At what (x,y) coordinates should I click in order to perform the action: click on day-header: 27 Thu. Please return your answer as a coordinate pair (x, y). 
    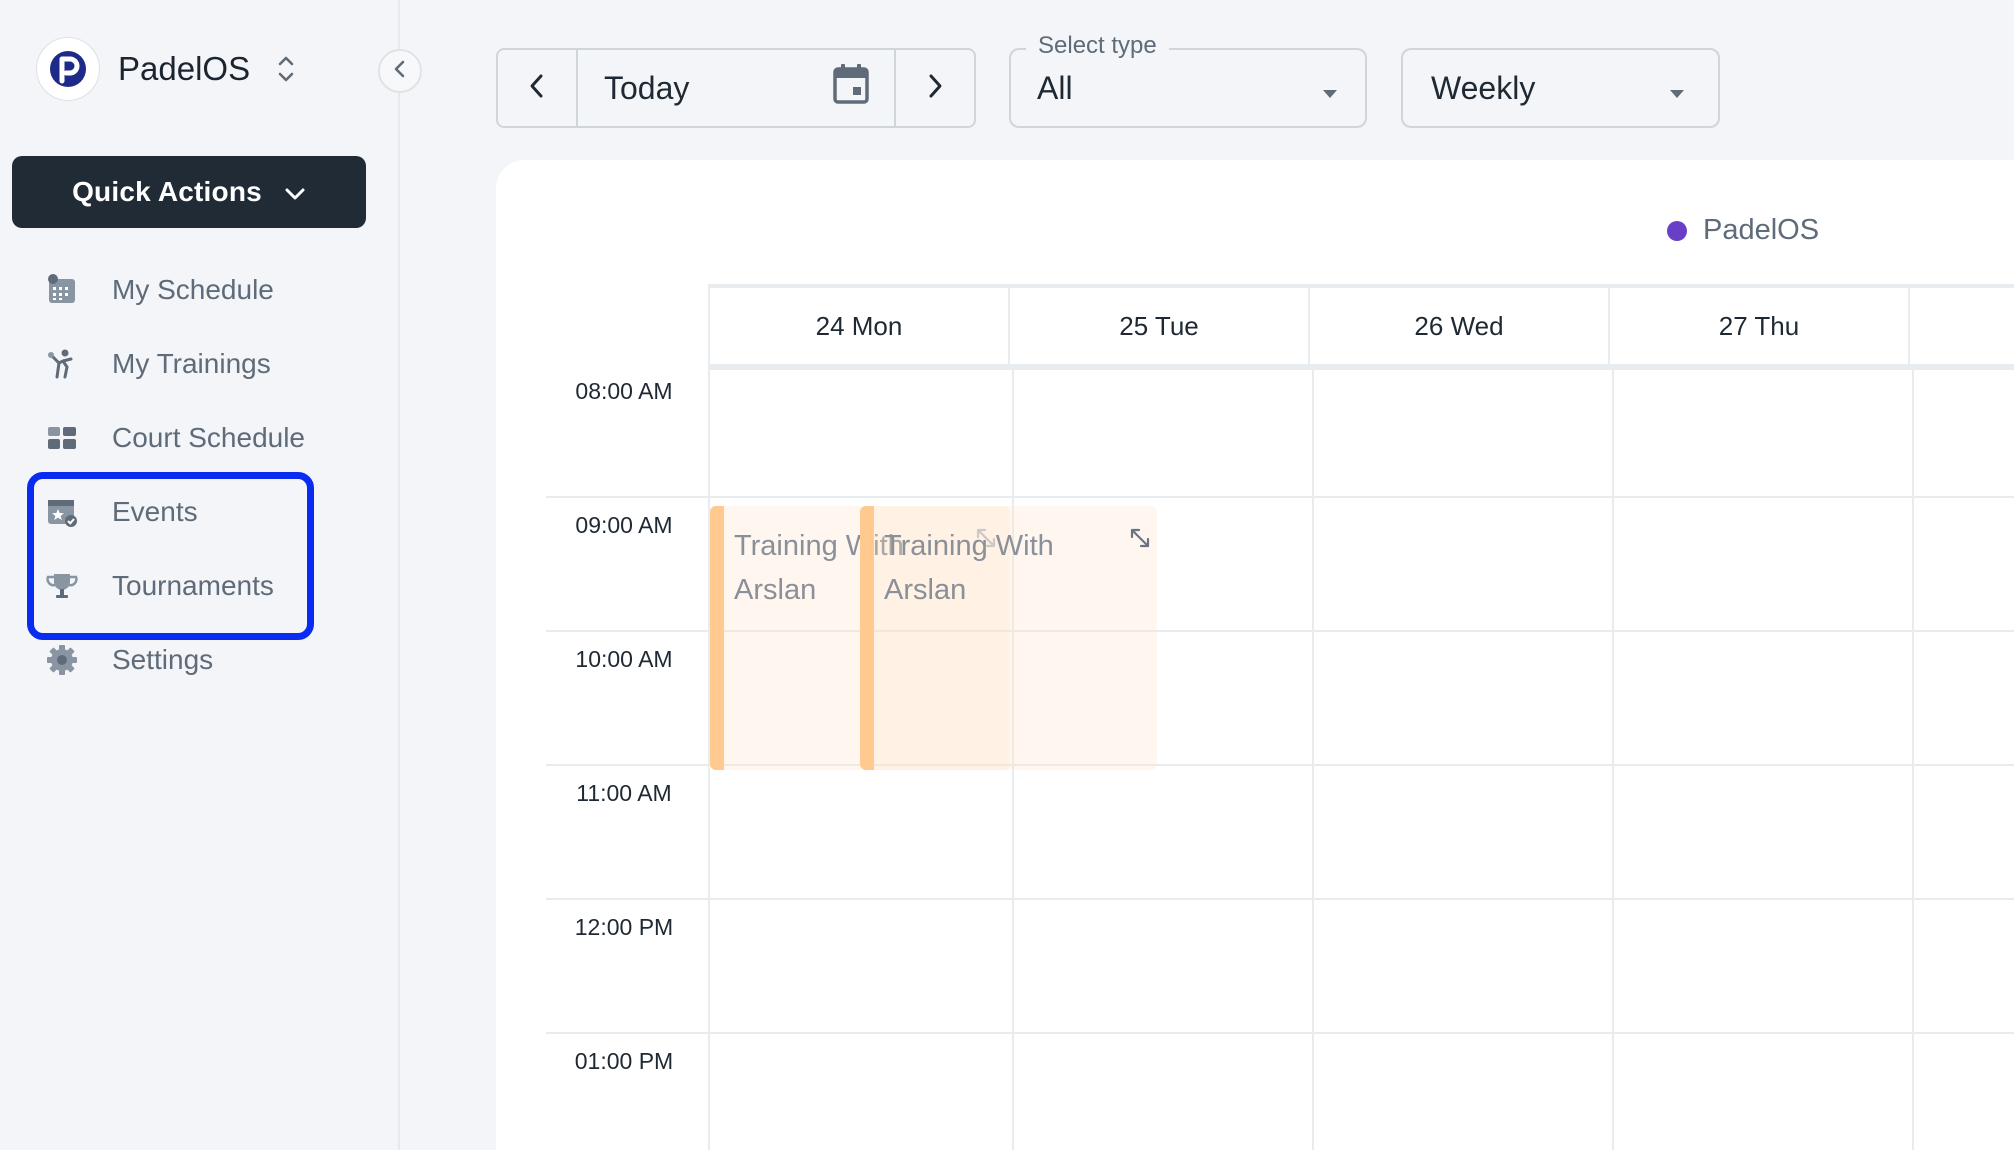
    Looking at the image, I should click on (1758, 326).